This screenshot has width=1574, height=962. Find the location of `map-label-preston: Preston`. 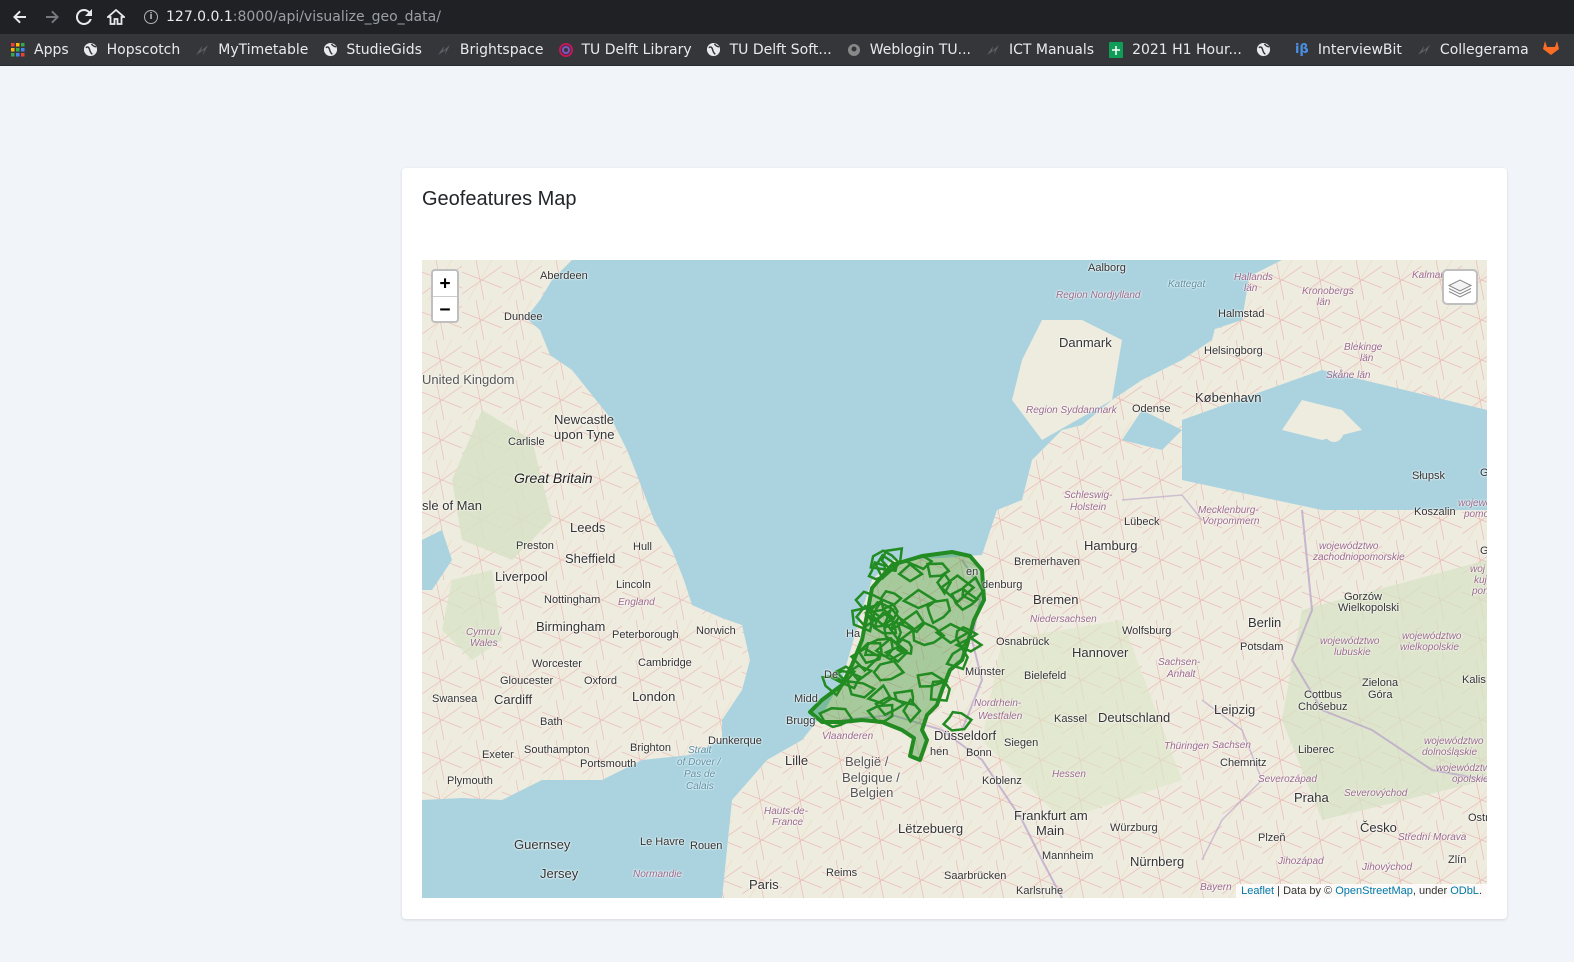

map-label-preston: Preston is located at coordinates (535, 546).